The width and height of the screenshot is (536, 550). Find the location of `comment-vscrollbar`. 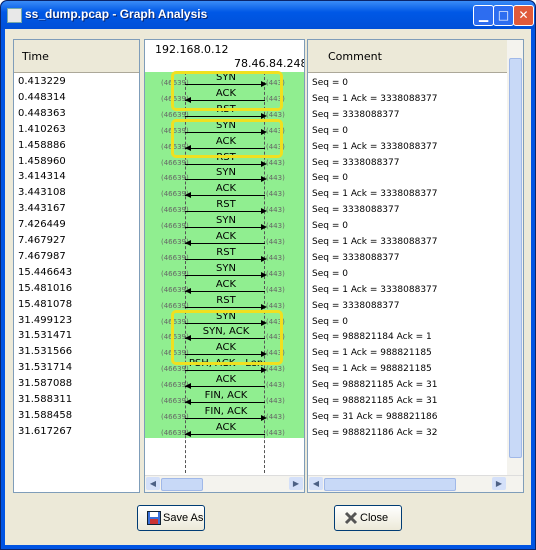

comment-vscrollbar is located at coordinates (515, 258).